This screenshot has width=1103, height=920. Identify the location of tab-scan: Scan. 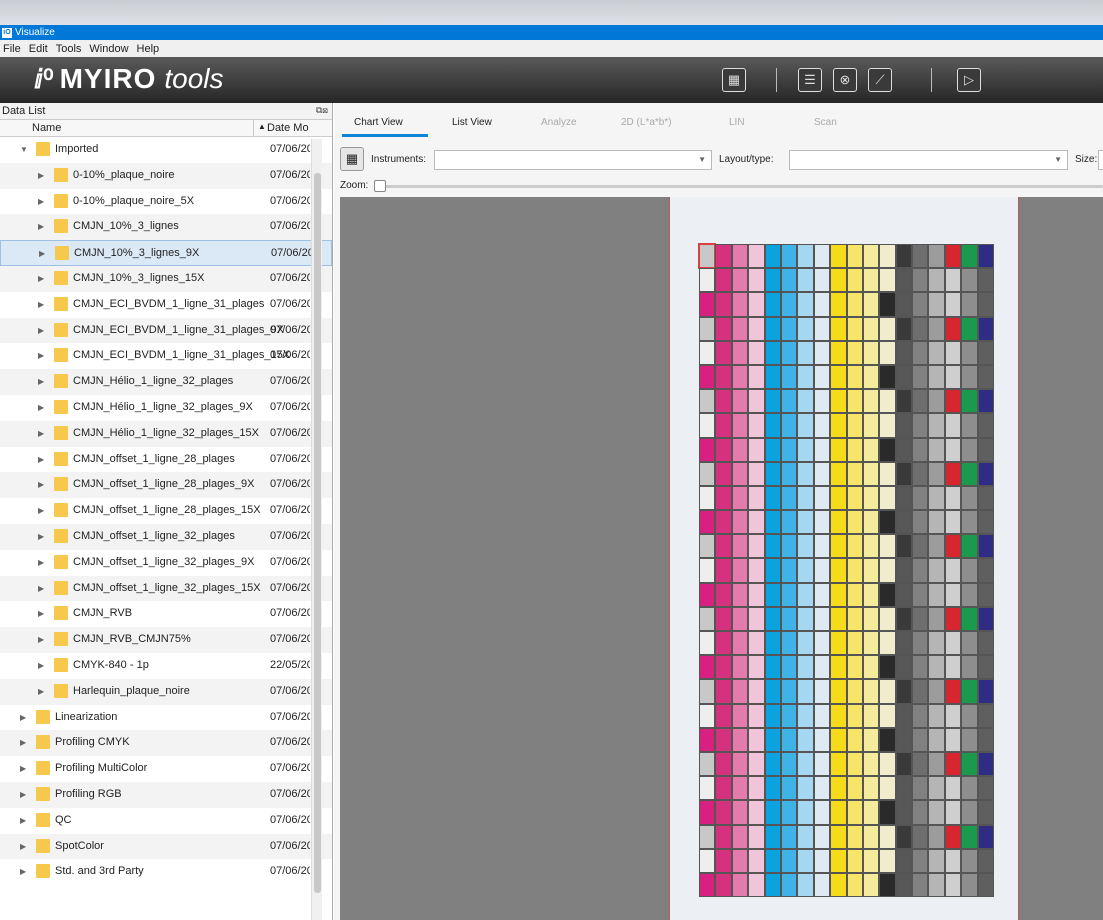
(825, 122).